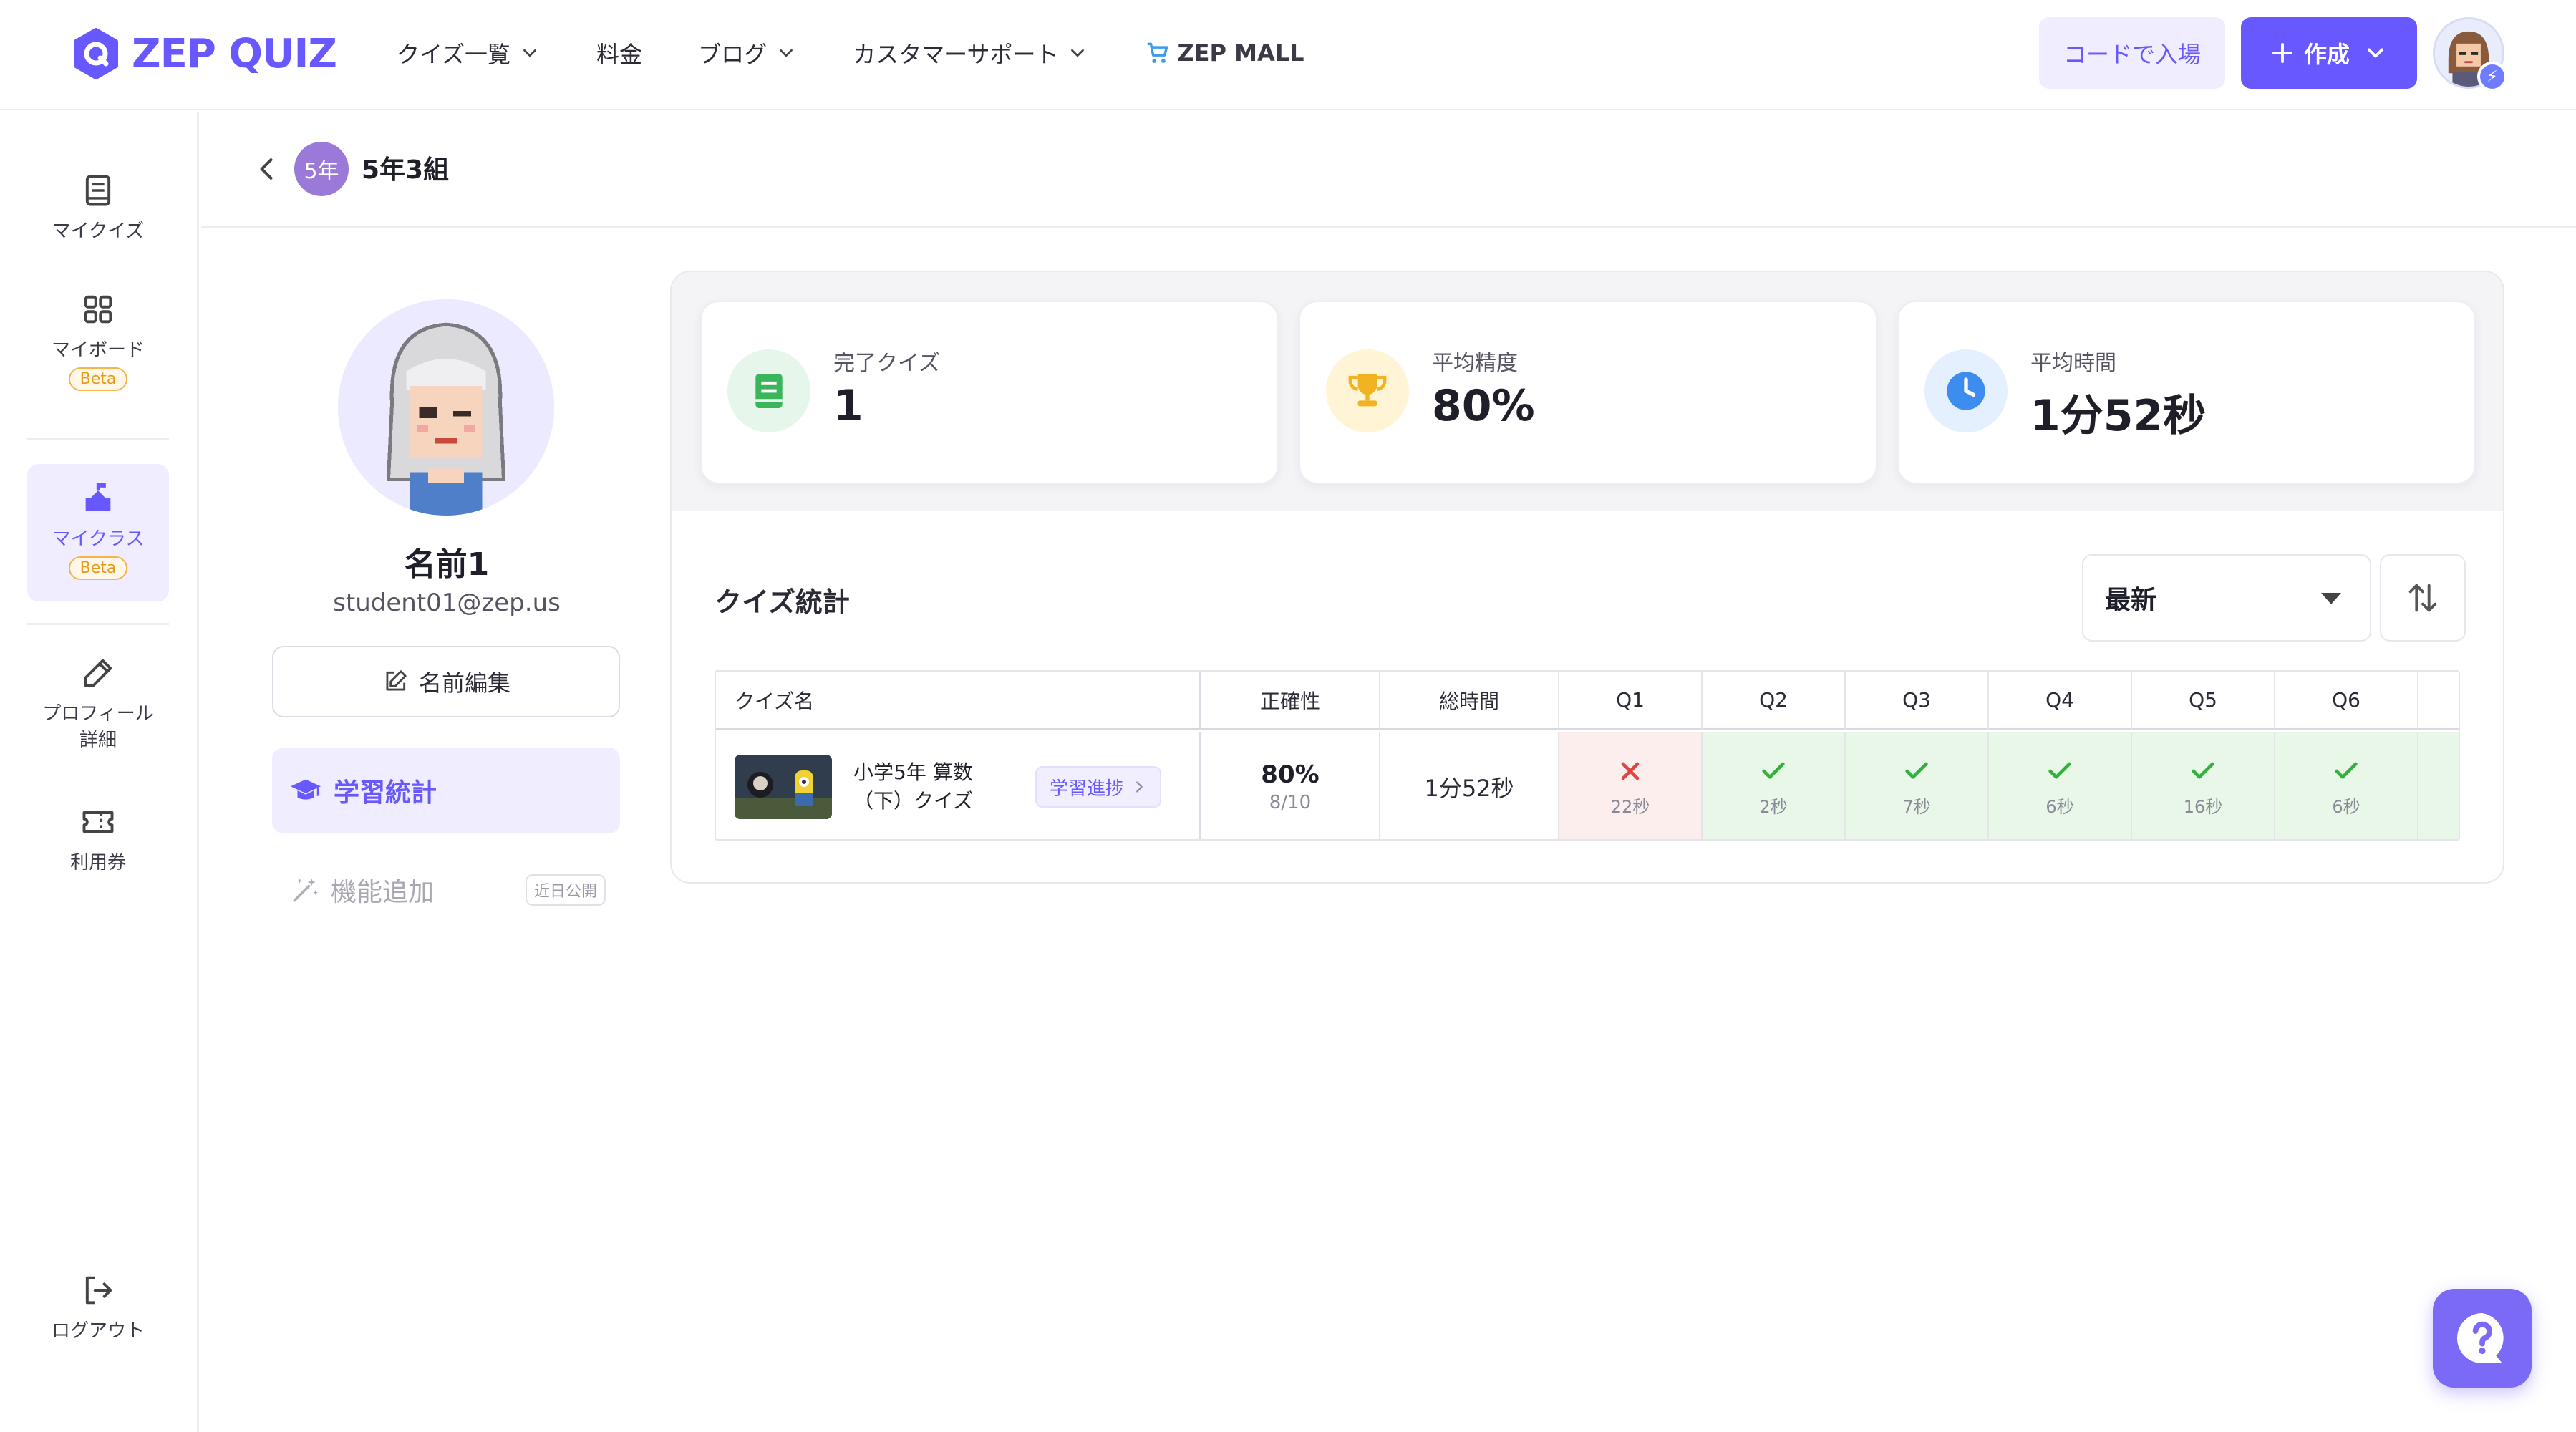 This screenshot has height=1432, width=2576. What do you see at coordinates (990, 392) in the screenshot?
I see `stat-completed-quizzes: 完了クイズ 1` at bounding box center [990, 392].